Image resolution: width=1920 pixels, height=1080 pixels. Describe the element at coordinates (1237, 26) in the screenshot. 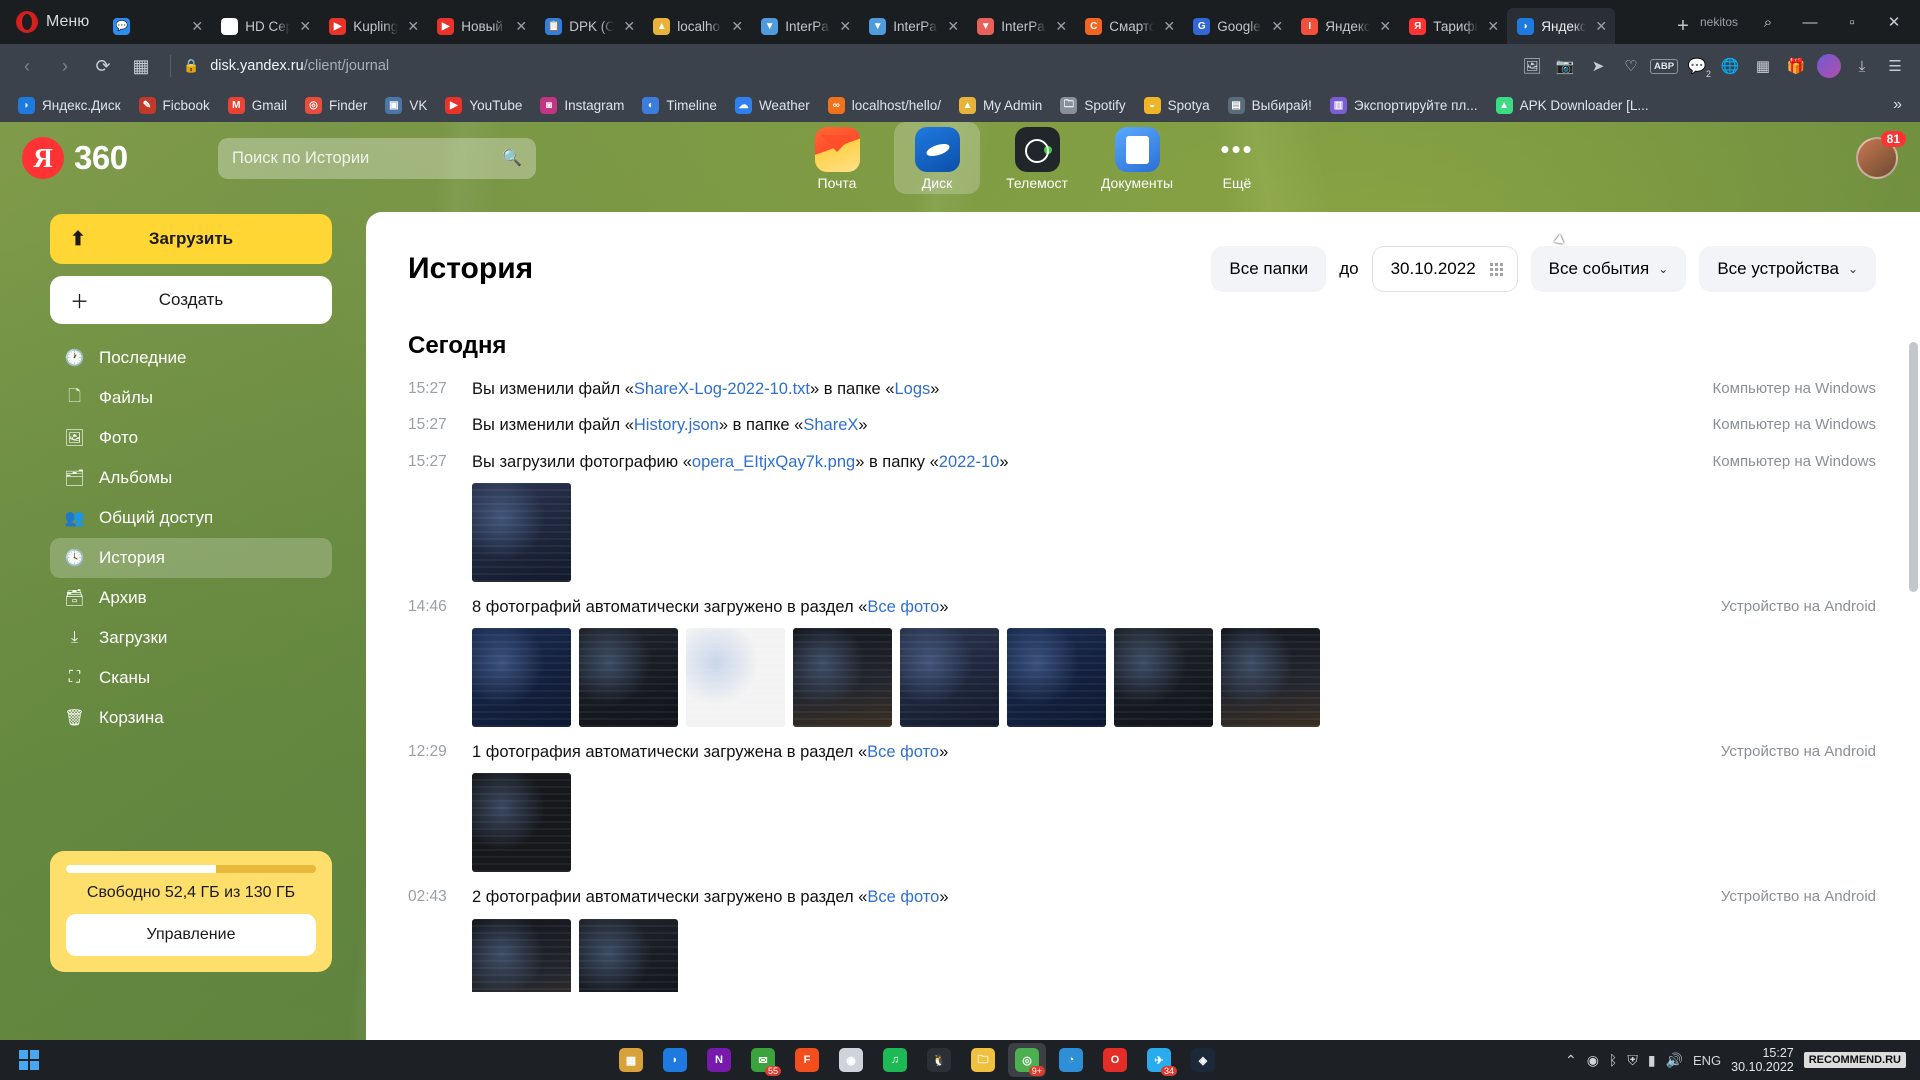

I see `browser-tab: G Google ✕` at that location.